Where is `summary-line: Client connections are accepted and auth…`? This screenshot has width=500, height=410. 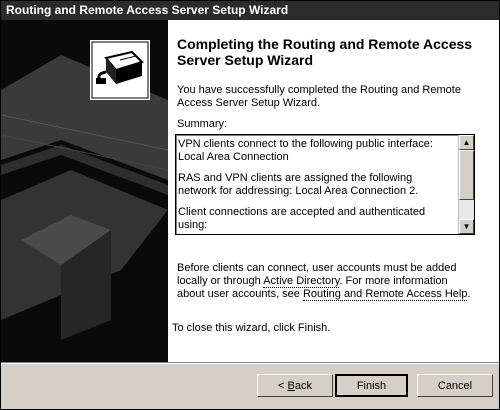 summary-line: Client connections are accepted and auth… is located at coordinates (302, 218).